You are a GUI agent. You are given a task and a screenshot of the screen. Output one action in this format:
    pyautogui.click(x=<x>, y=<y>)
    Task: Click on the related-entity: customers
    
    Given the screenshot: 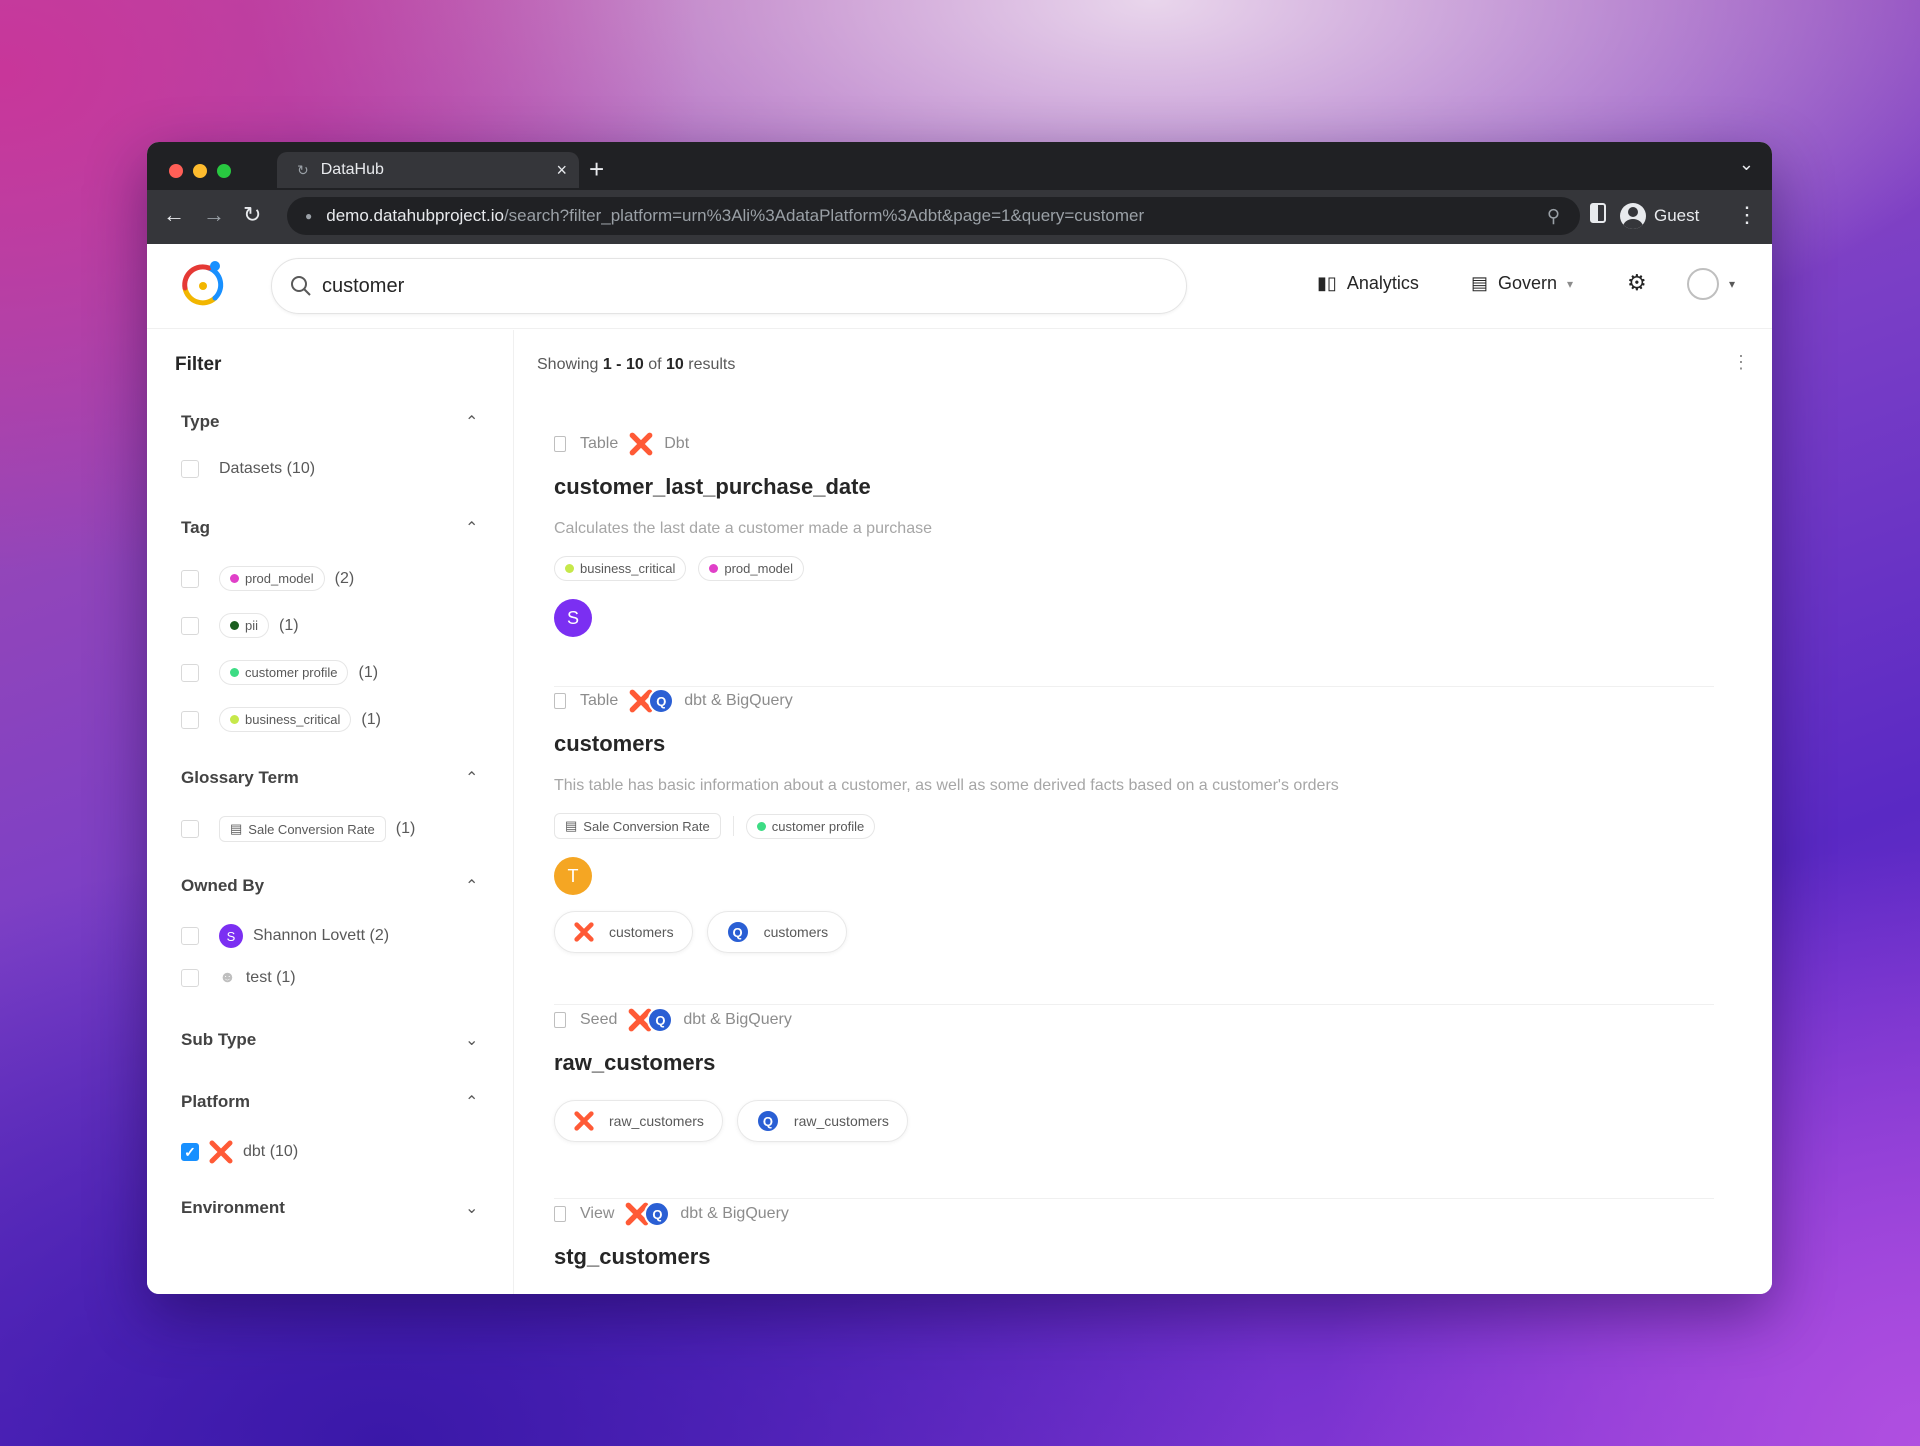 What is the action you would take?
    pyautogui.click(x=623, y=932)
    